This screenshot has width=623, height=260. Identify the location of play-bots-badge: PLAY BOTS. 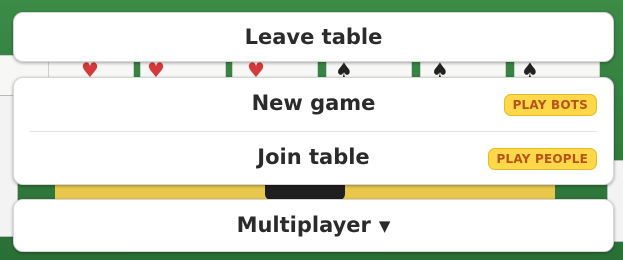
(550, 105).